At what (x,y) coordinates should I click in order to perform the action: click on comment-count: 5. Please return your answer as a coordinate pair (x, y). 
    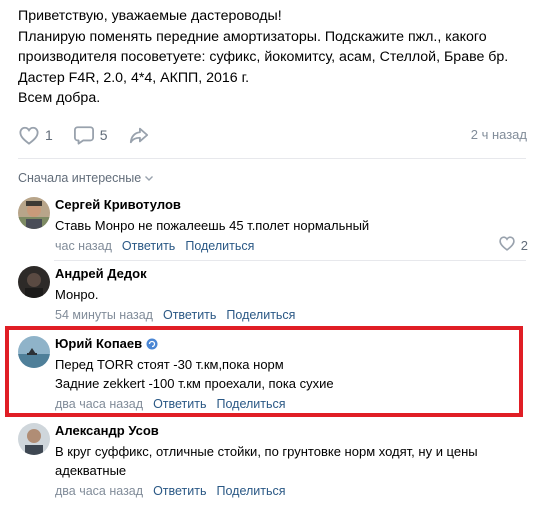
    Looking at the image, I should click on (103, 135).